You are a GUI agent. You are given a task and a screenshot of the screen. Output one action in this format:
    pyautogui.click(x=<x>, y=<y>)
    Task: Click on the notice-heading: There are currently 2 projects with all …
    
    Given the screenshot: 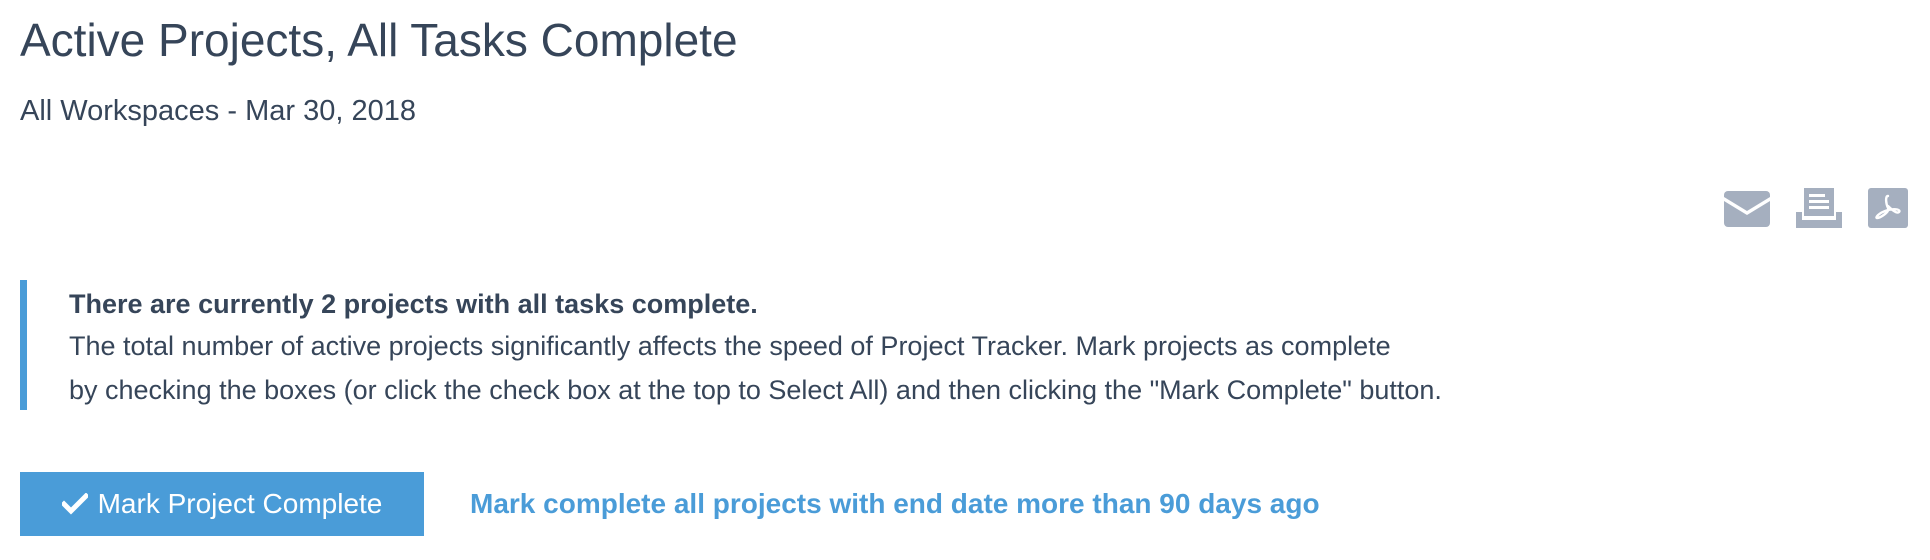 What is the action you would take?
    pyautogui.click(x=413, y=304)
    